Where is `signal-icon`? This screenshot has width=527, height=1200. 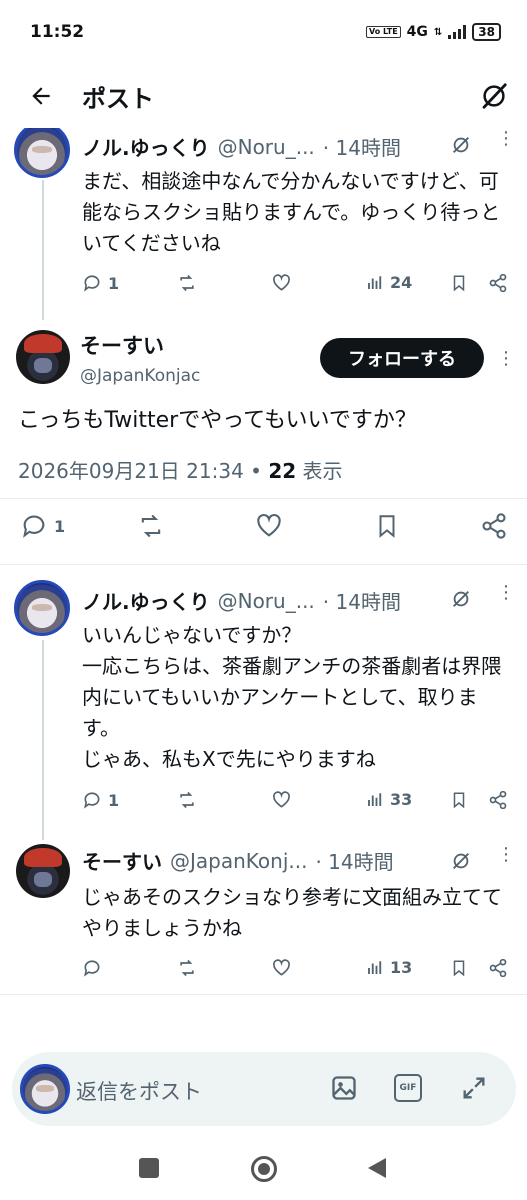
signal-icon is located at coordinates (457, 32).